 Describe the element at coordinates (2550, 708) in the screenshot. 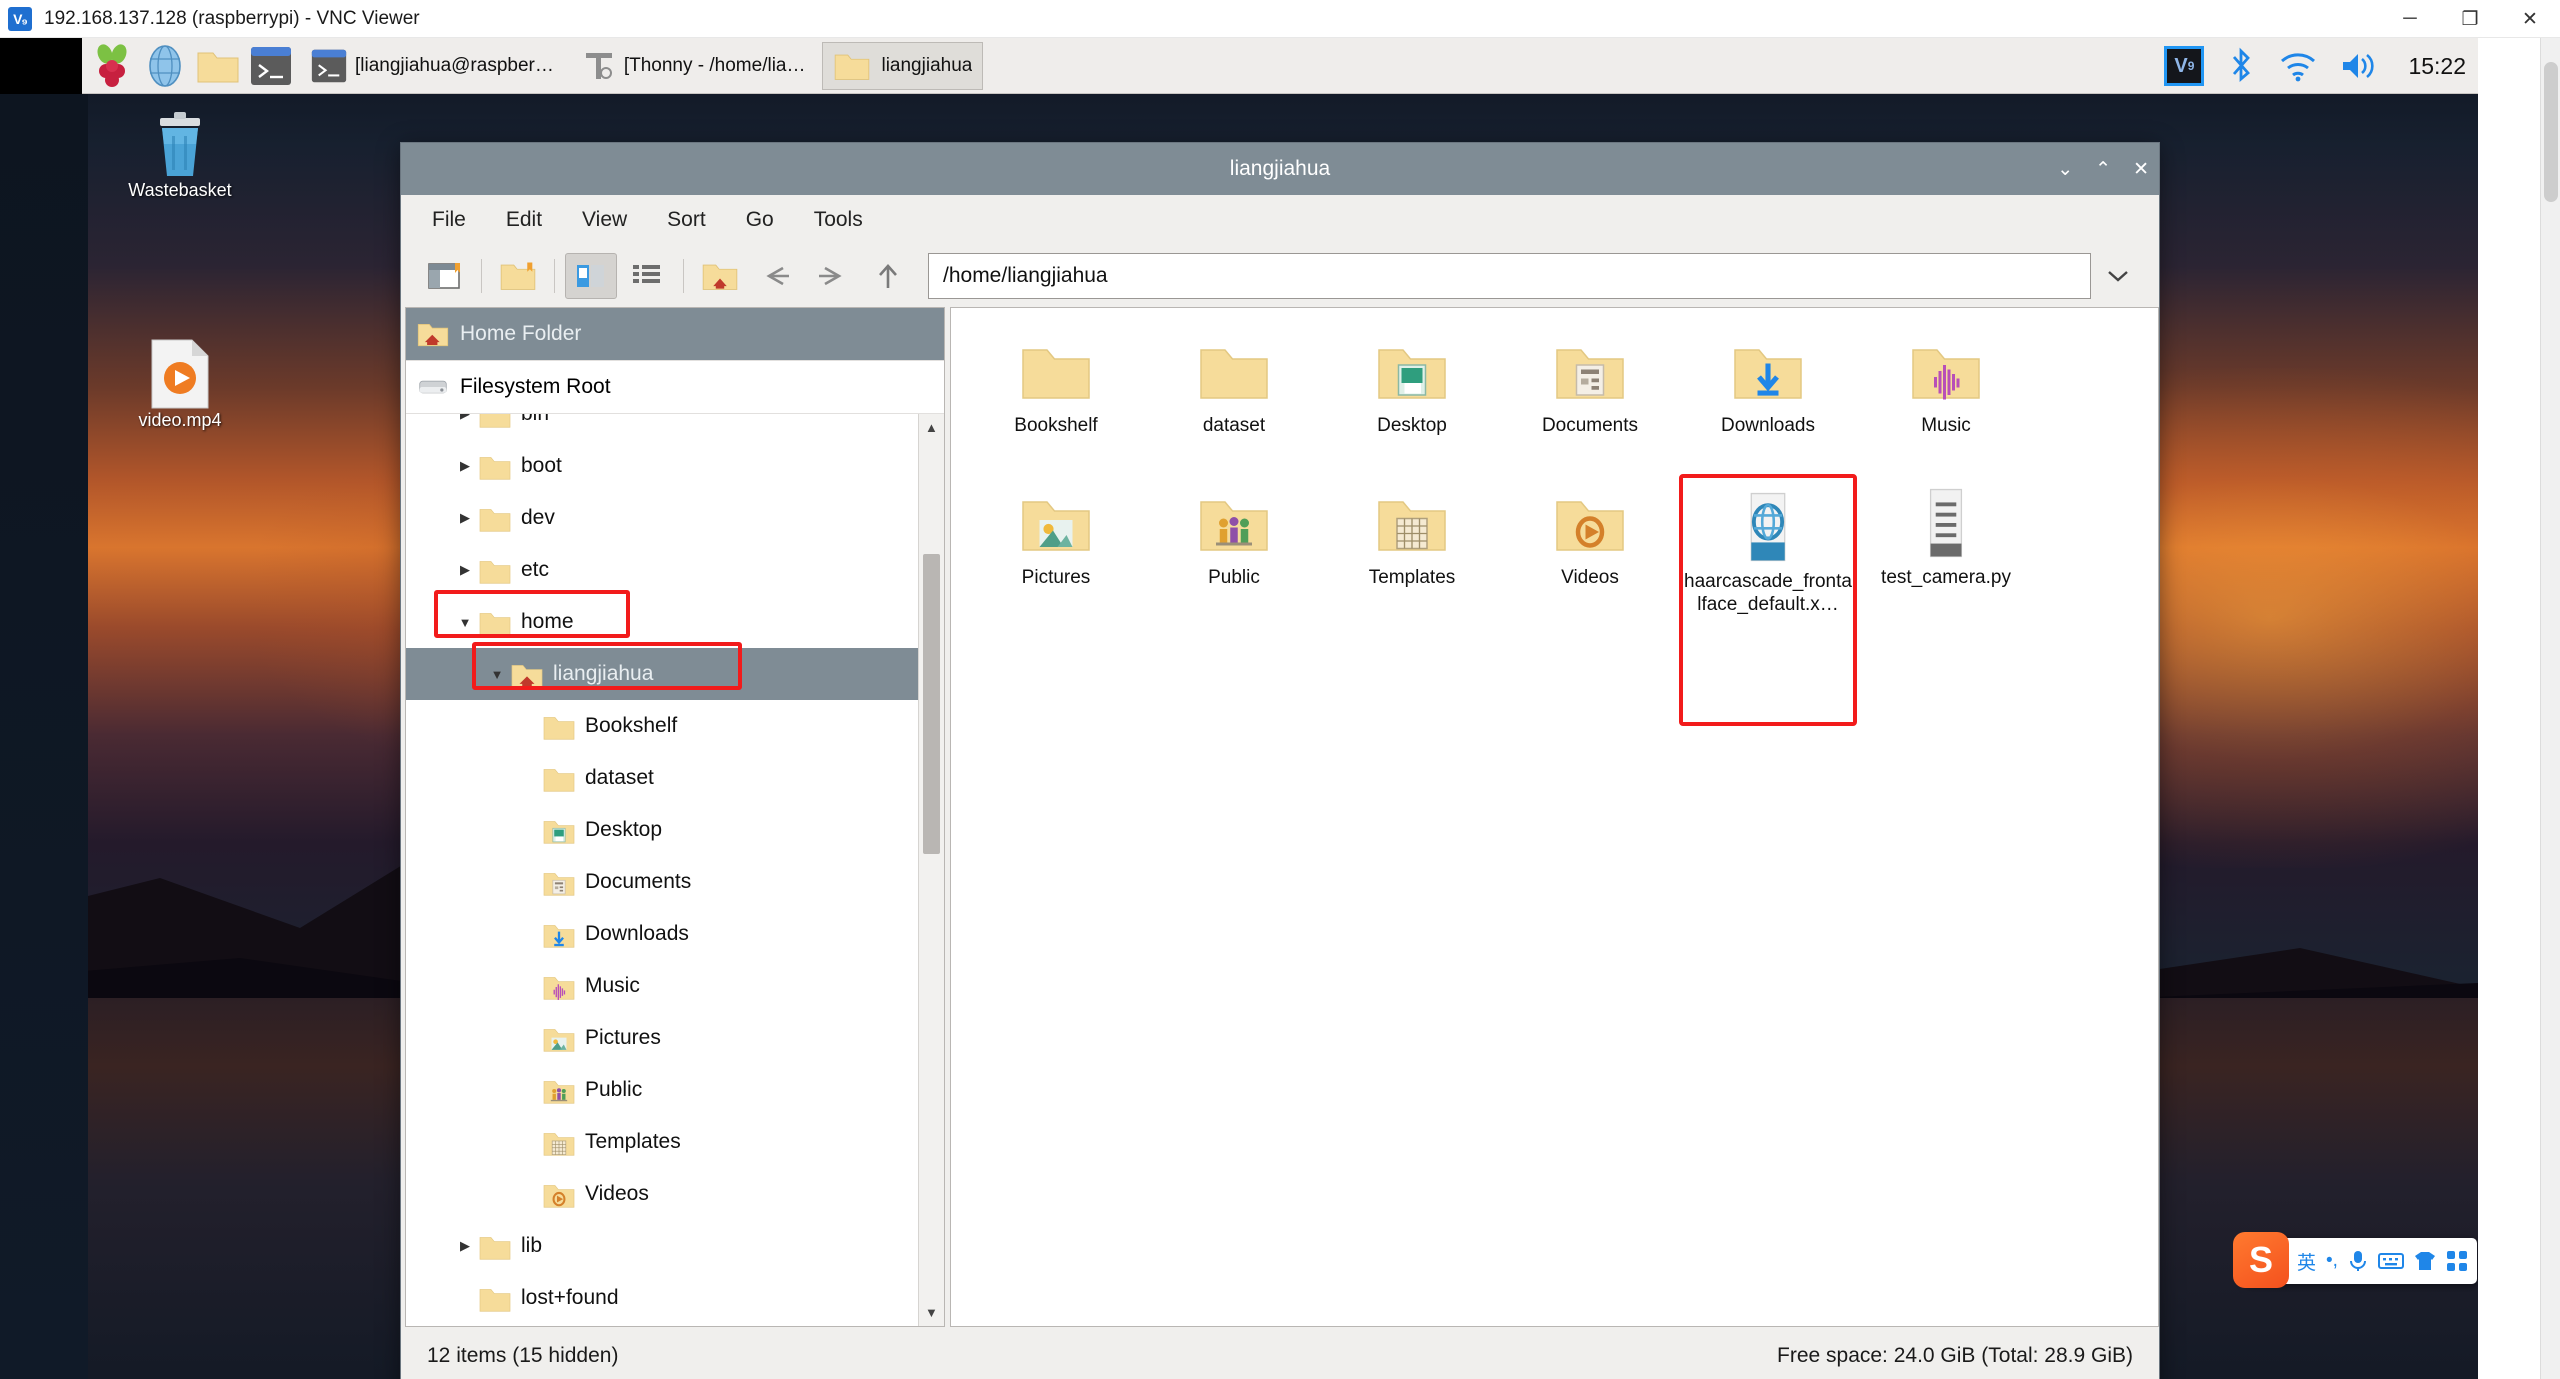

I see `vnc-vertical-scrollbar` at that location.